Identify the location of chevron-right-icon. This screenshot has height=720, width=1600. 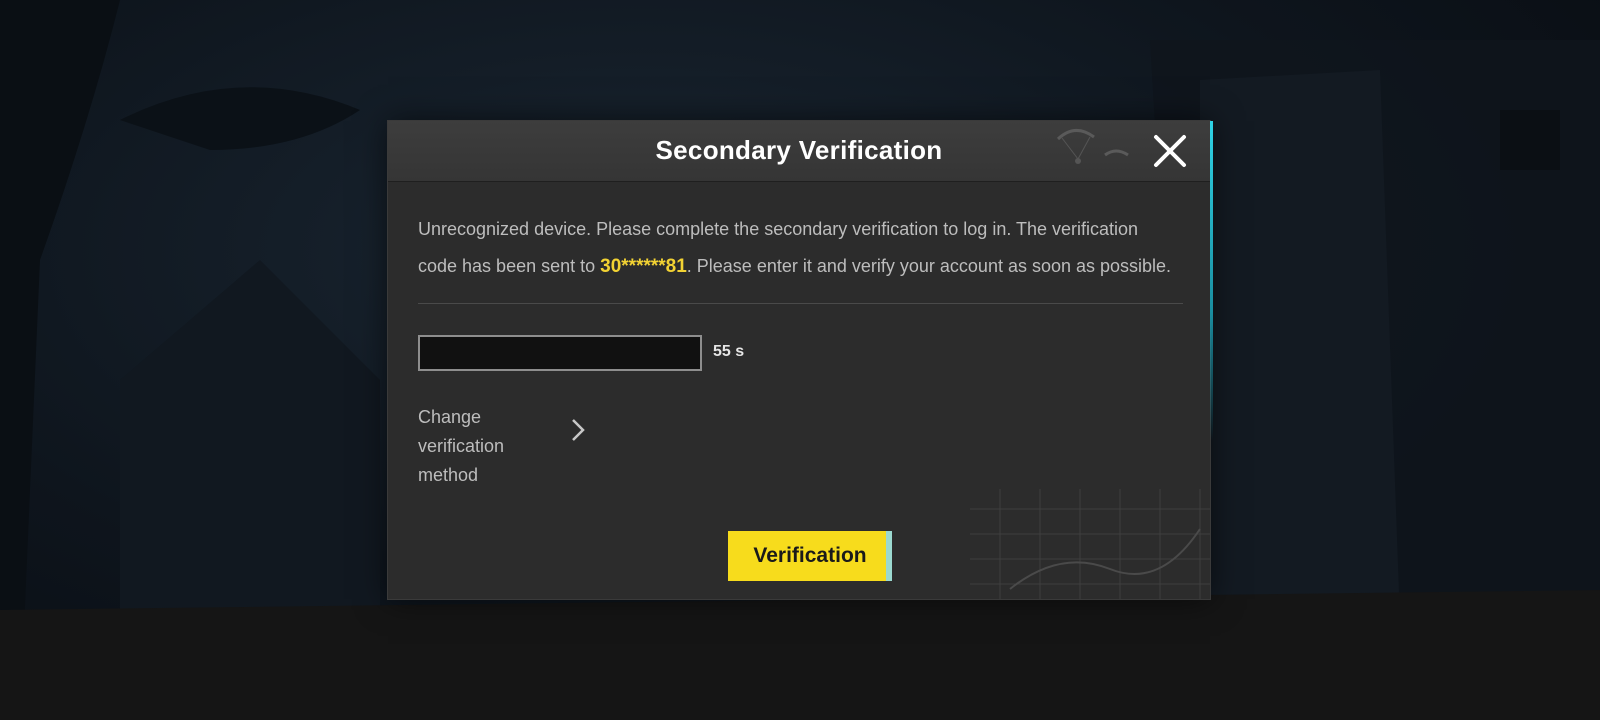
(578, 430).